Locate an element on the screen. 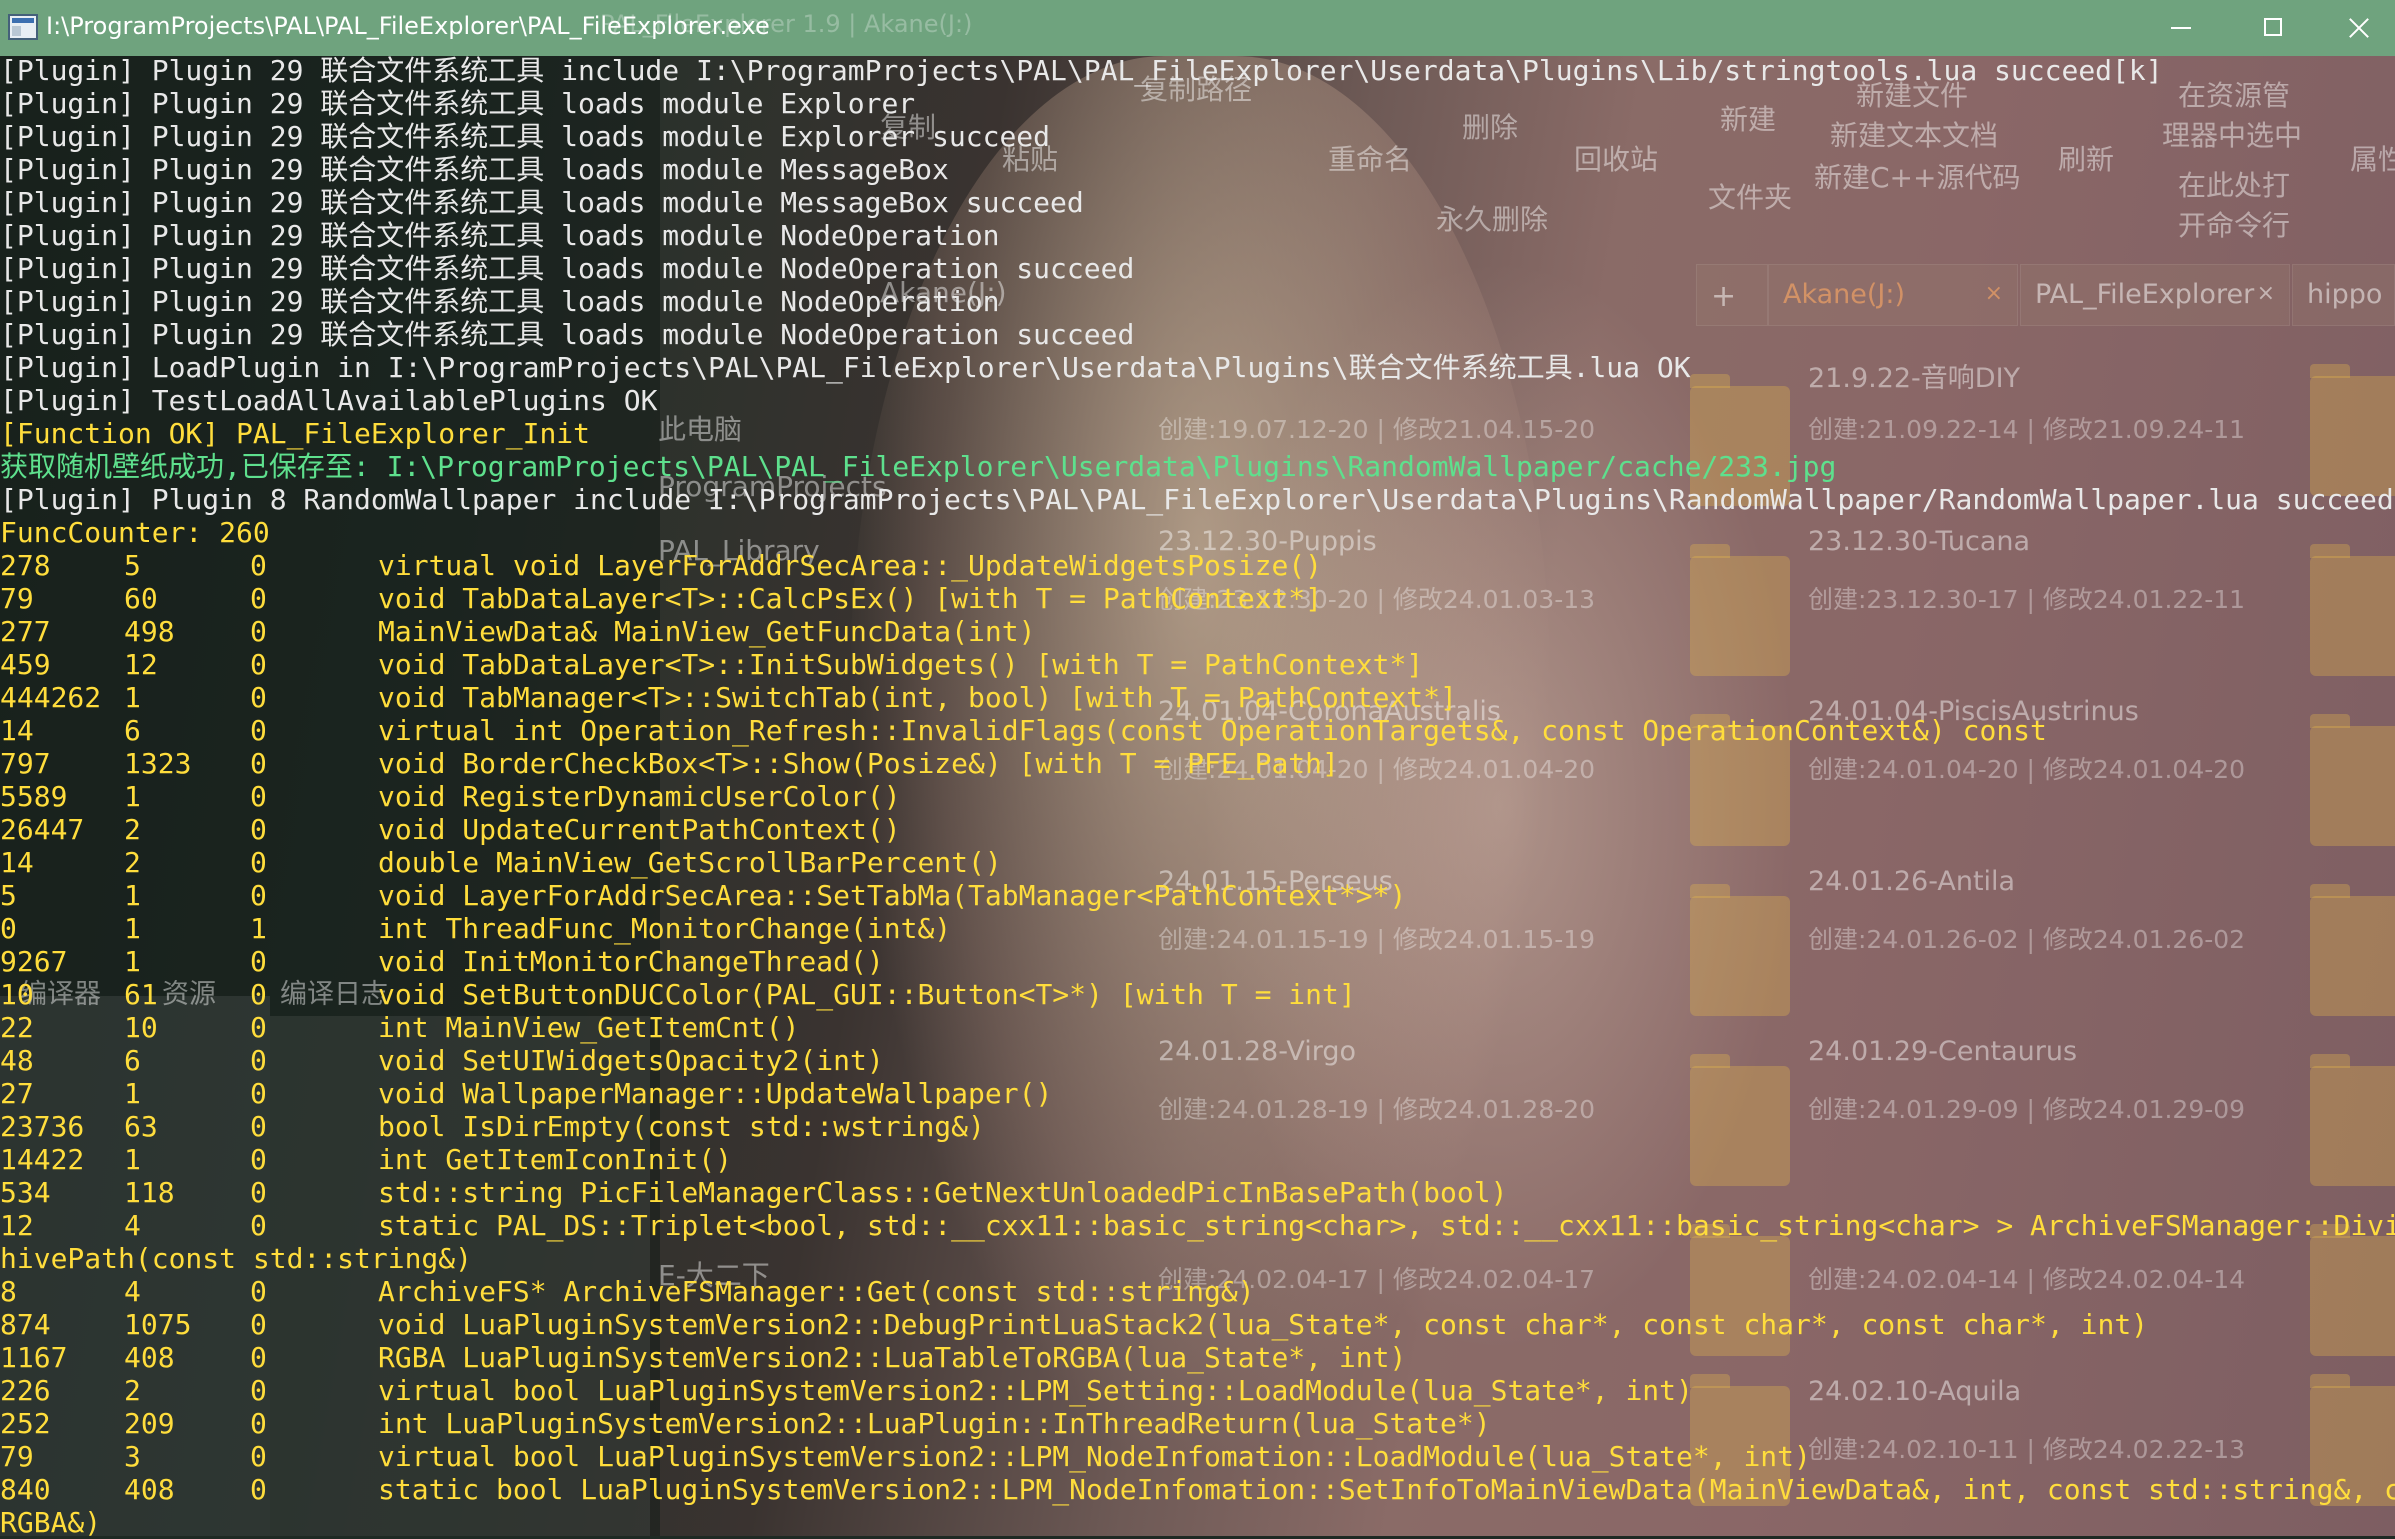 Image resolution: width=2395 pixels, height=1539 pixels. func-id-cell: 14422 is located at coordinates (42, 1159).